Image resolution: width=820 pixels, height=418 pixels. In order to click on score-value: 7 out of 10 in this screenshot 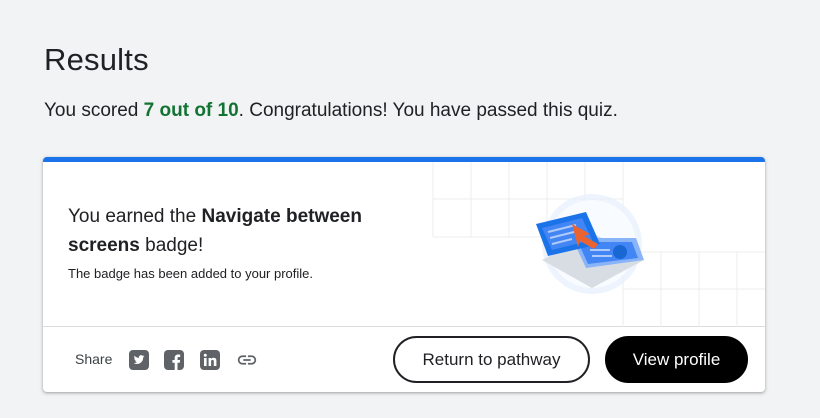, I will do `click(191, 110)`.